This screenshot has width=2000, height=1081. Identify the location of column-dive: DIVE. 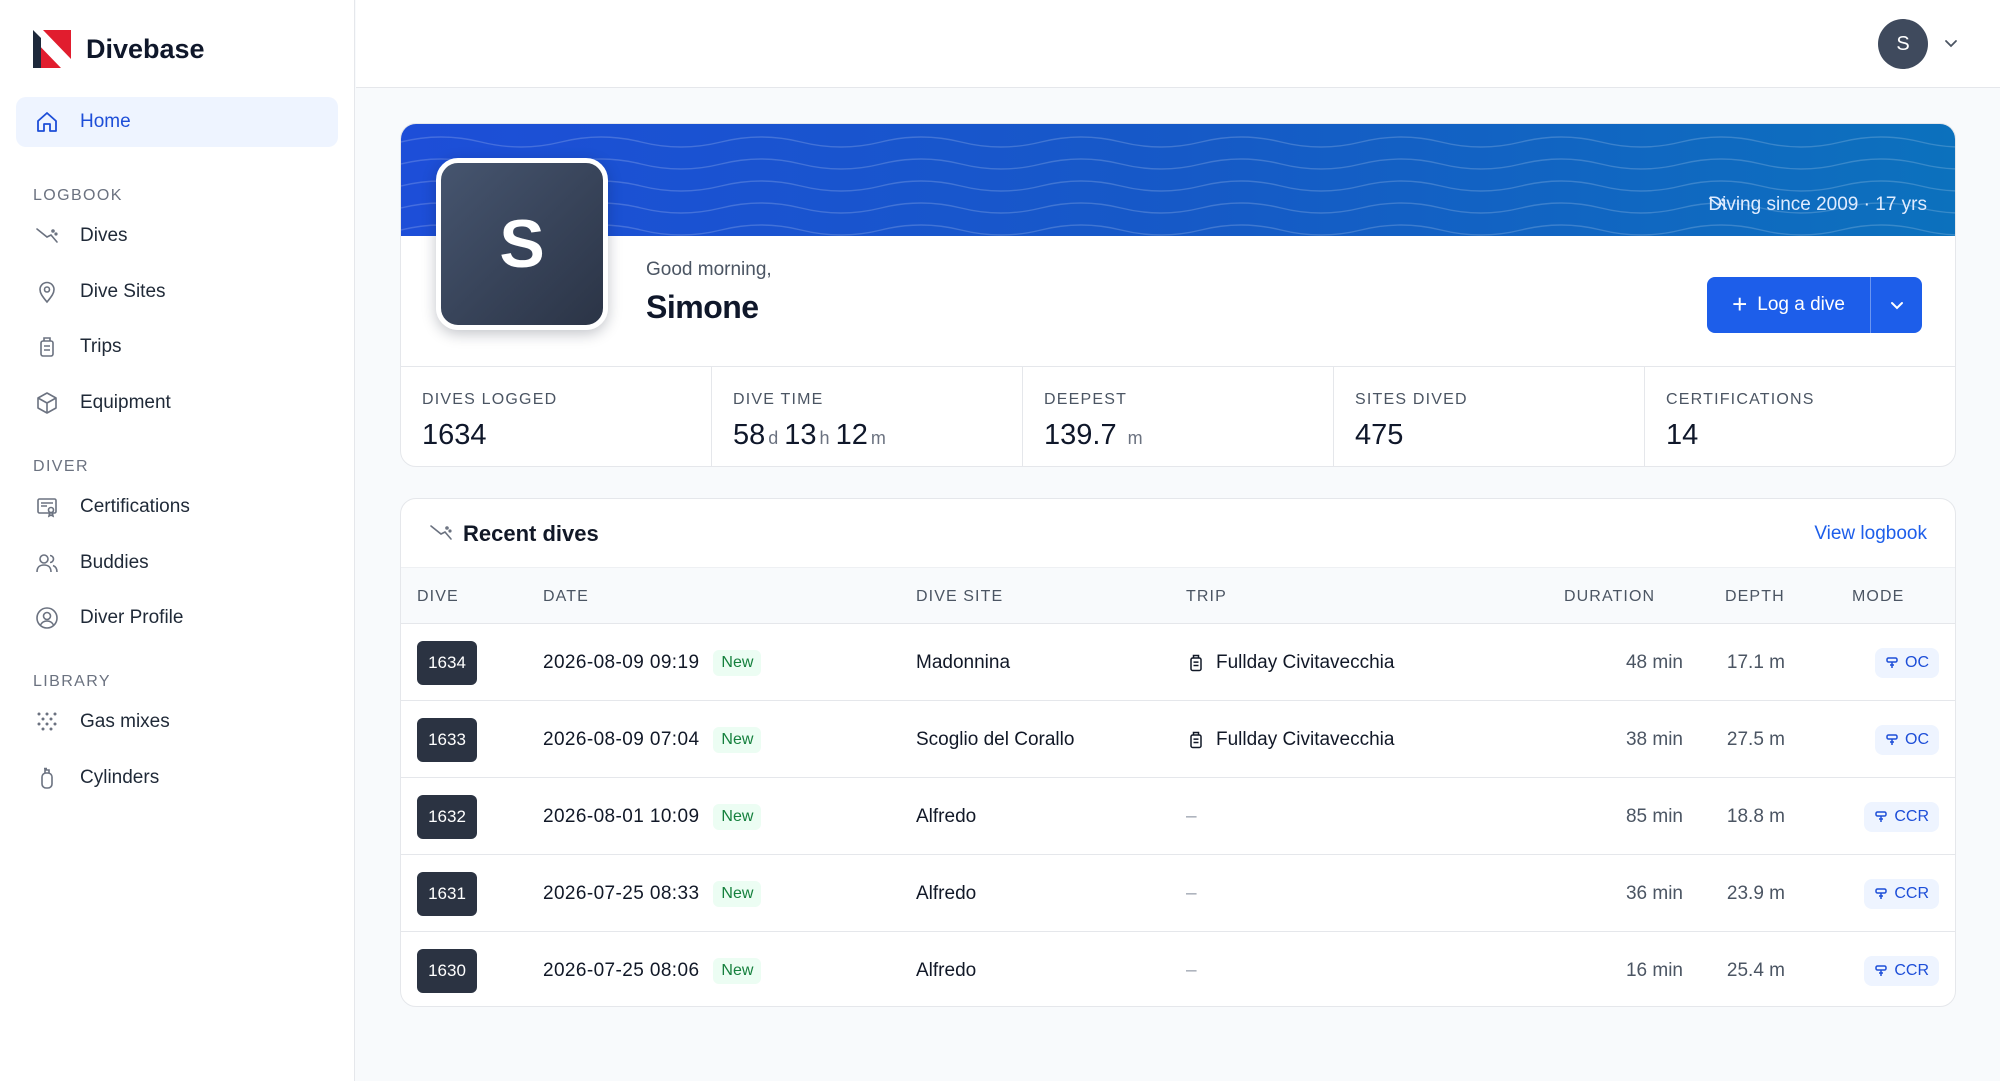
(438, 597).